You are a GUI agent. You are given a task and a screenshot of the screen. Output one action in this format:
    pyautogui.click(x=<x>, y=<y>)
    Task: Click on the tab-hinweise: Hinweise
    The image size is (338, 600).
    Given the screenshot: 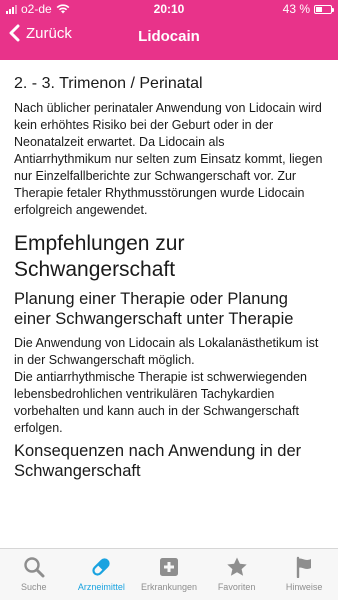 What is the action you would take?
    pyautogui.click(x=304, y=574)
    